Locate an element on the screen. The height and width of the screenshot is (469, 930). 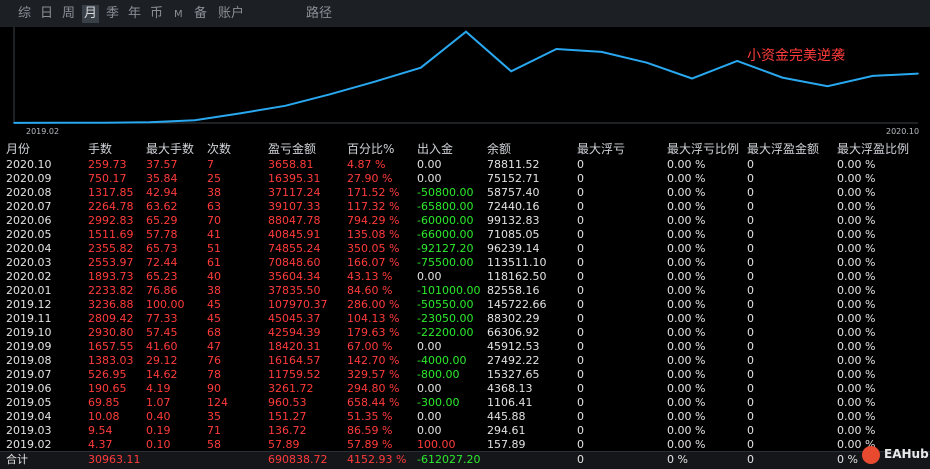
table-cell: 526.95 is located at coordinates (107, 374).